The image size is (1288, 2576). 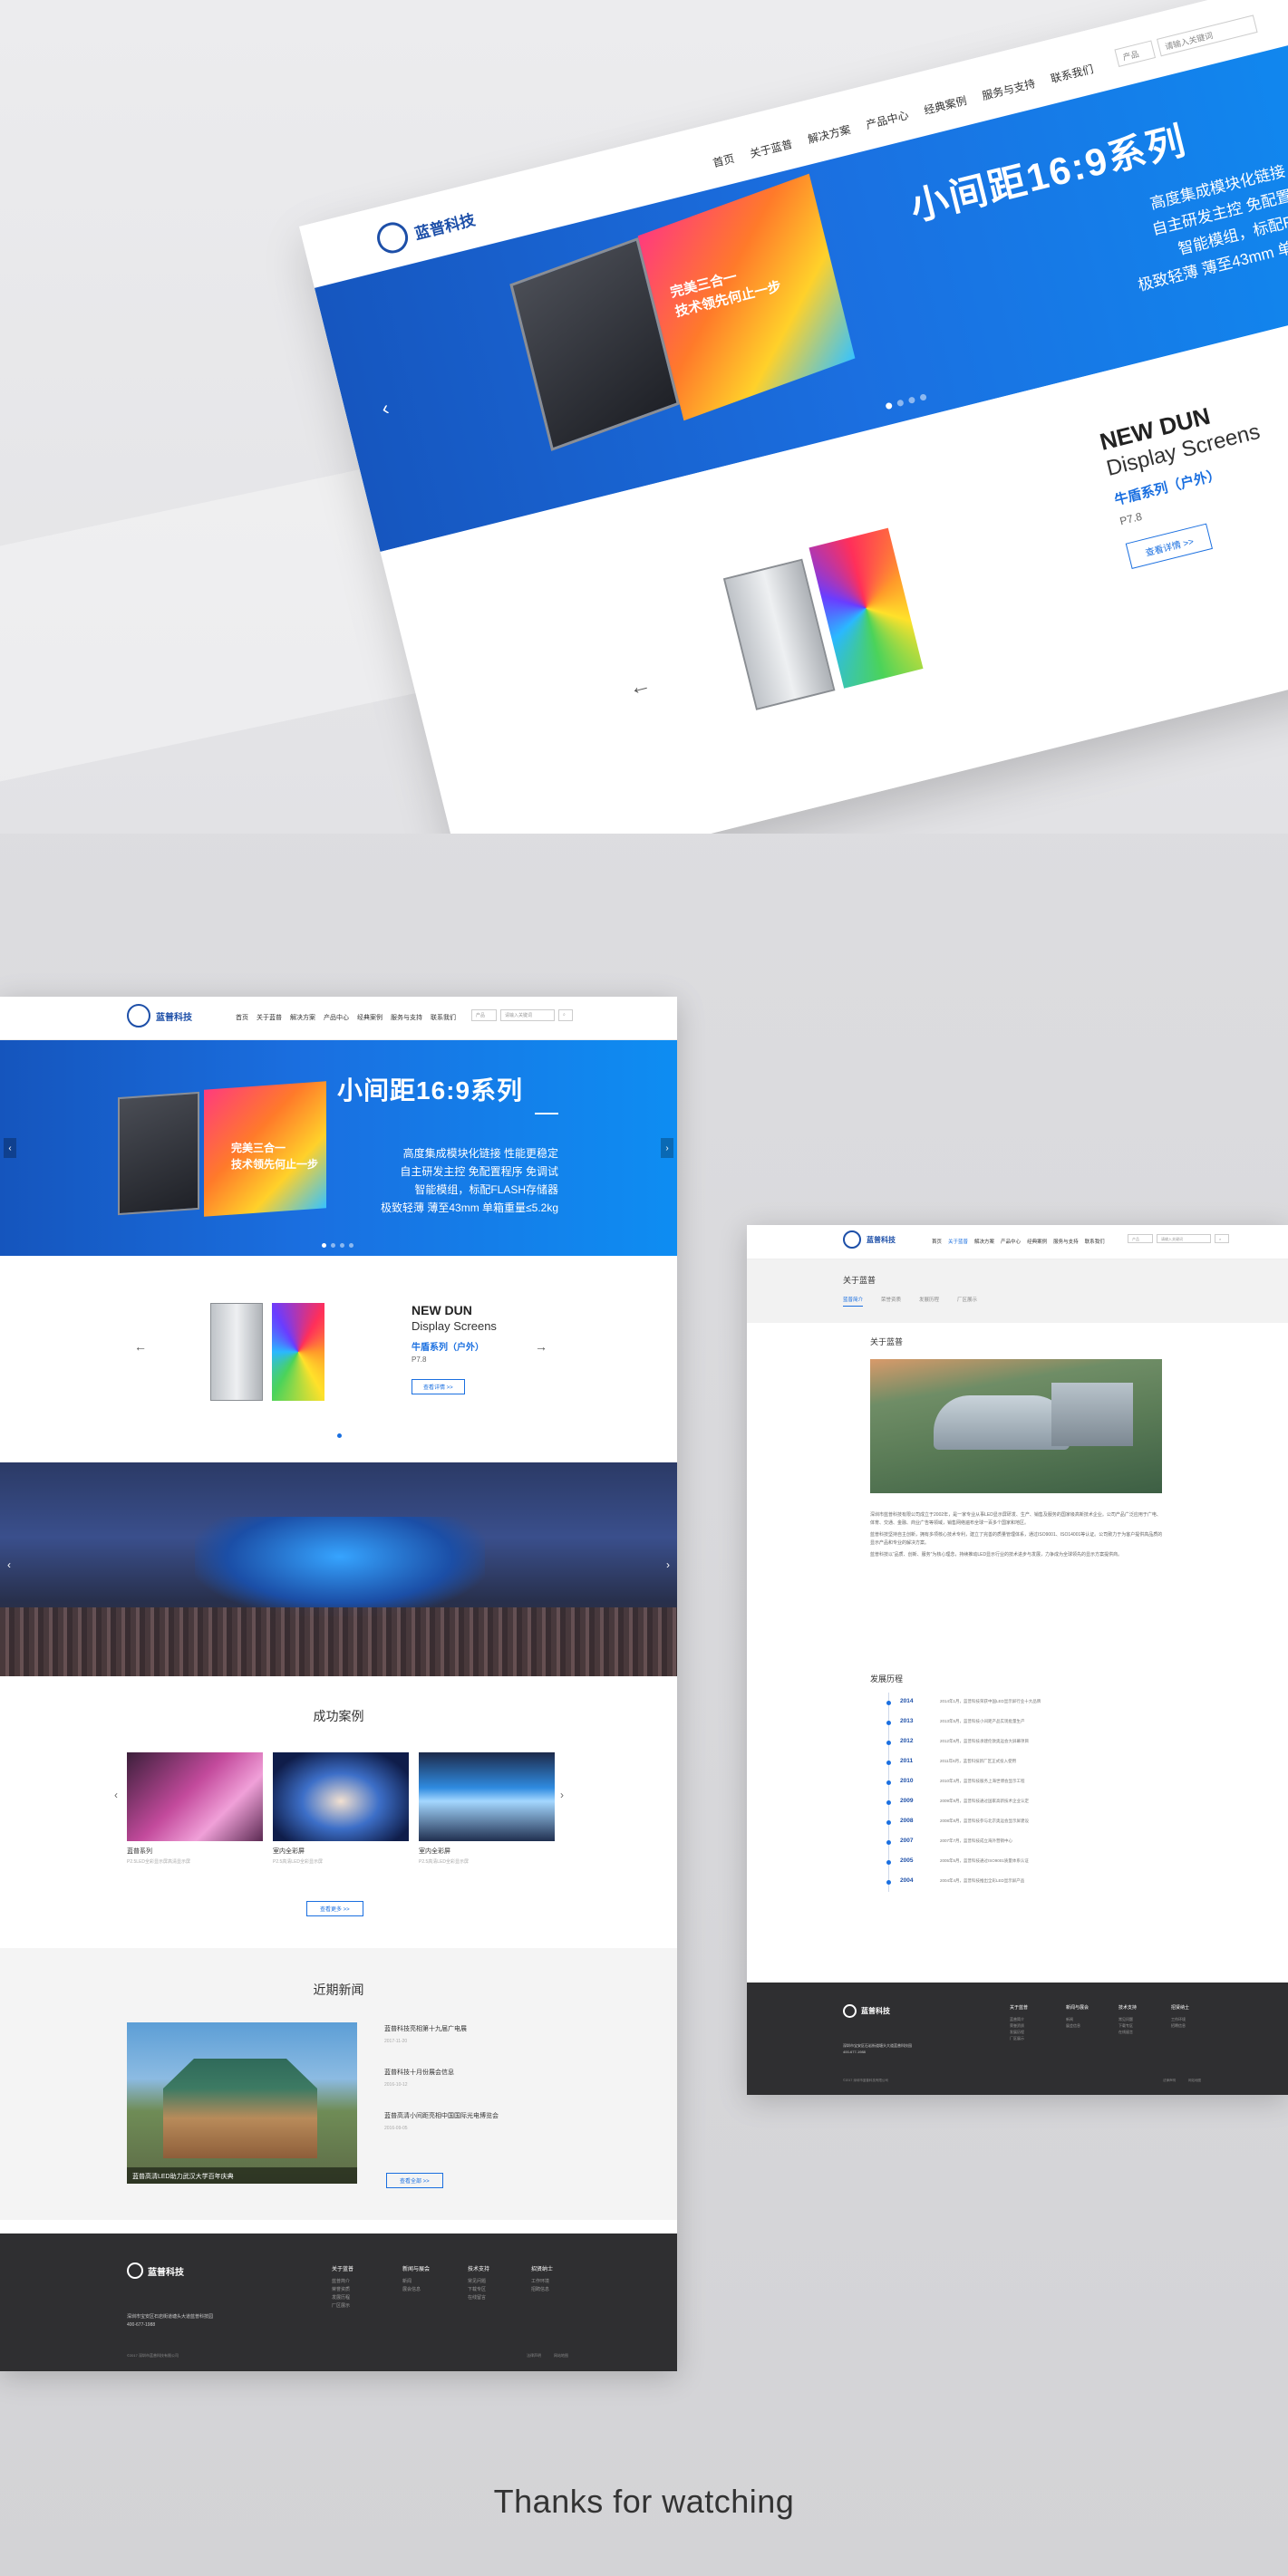 I want to click on hero-next-arrow-icon: ›, so click(x=667, y=1148).